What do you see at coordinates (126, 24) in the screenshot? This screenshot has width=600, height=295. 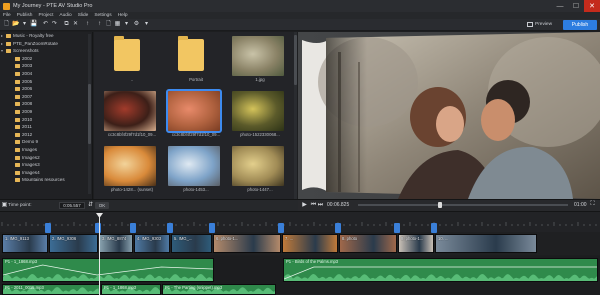 I see `sort-icon: ▾` at bounding box center [126, 24].